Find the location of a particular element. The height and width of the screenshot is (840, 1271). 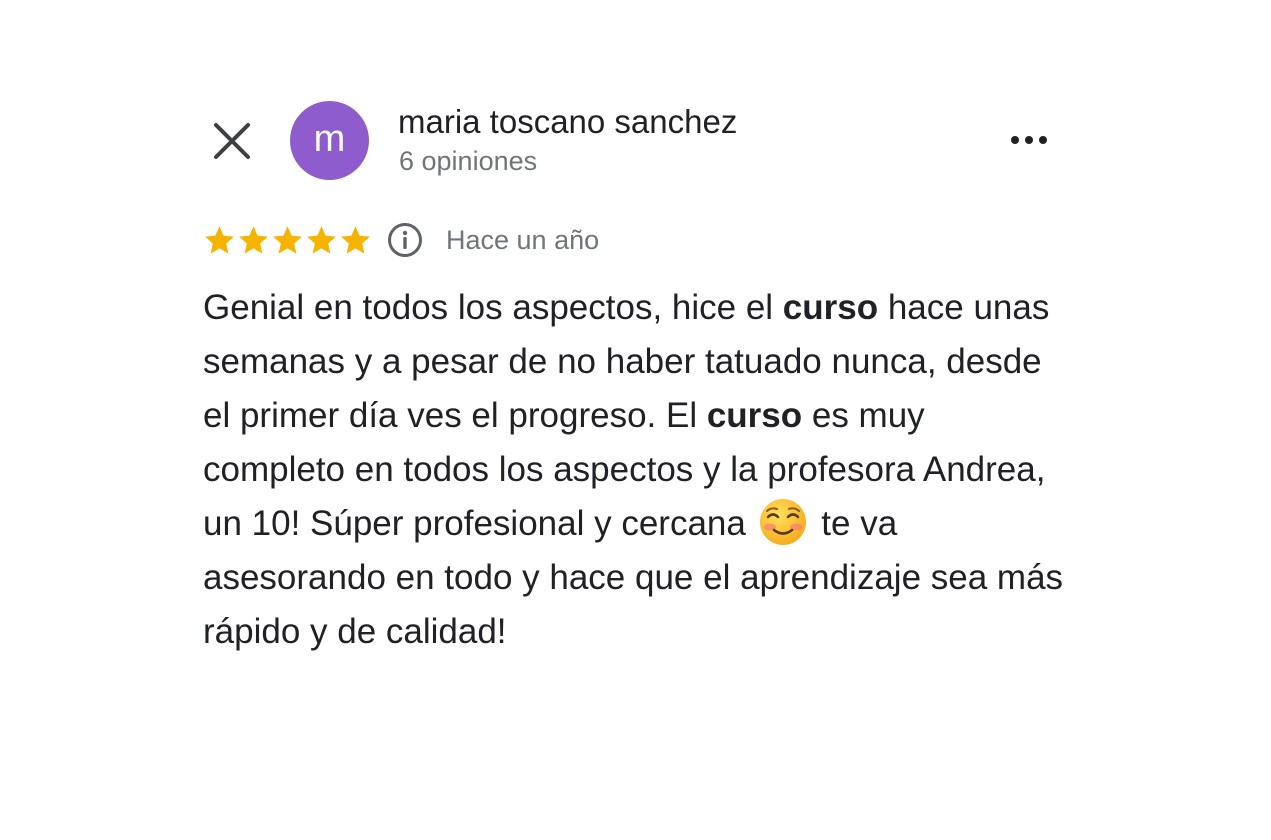

star-rating is located at coordinates (287, 240).